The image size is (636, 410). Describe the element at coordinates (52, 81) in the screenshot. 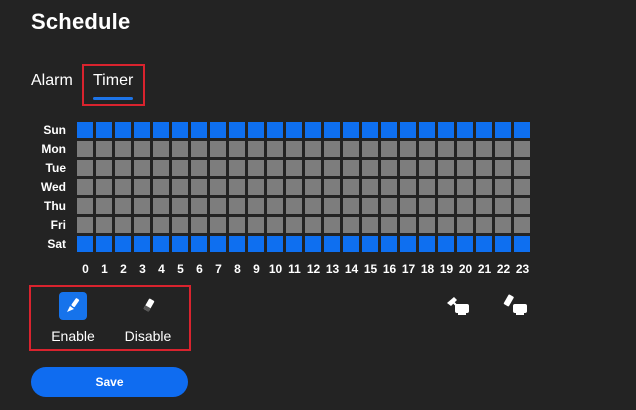

I see `tab-alarm: Alarm` at that location.